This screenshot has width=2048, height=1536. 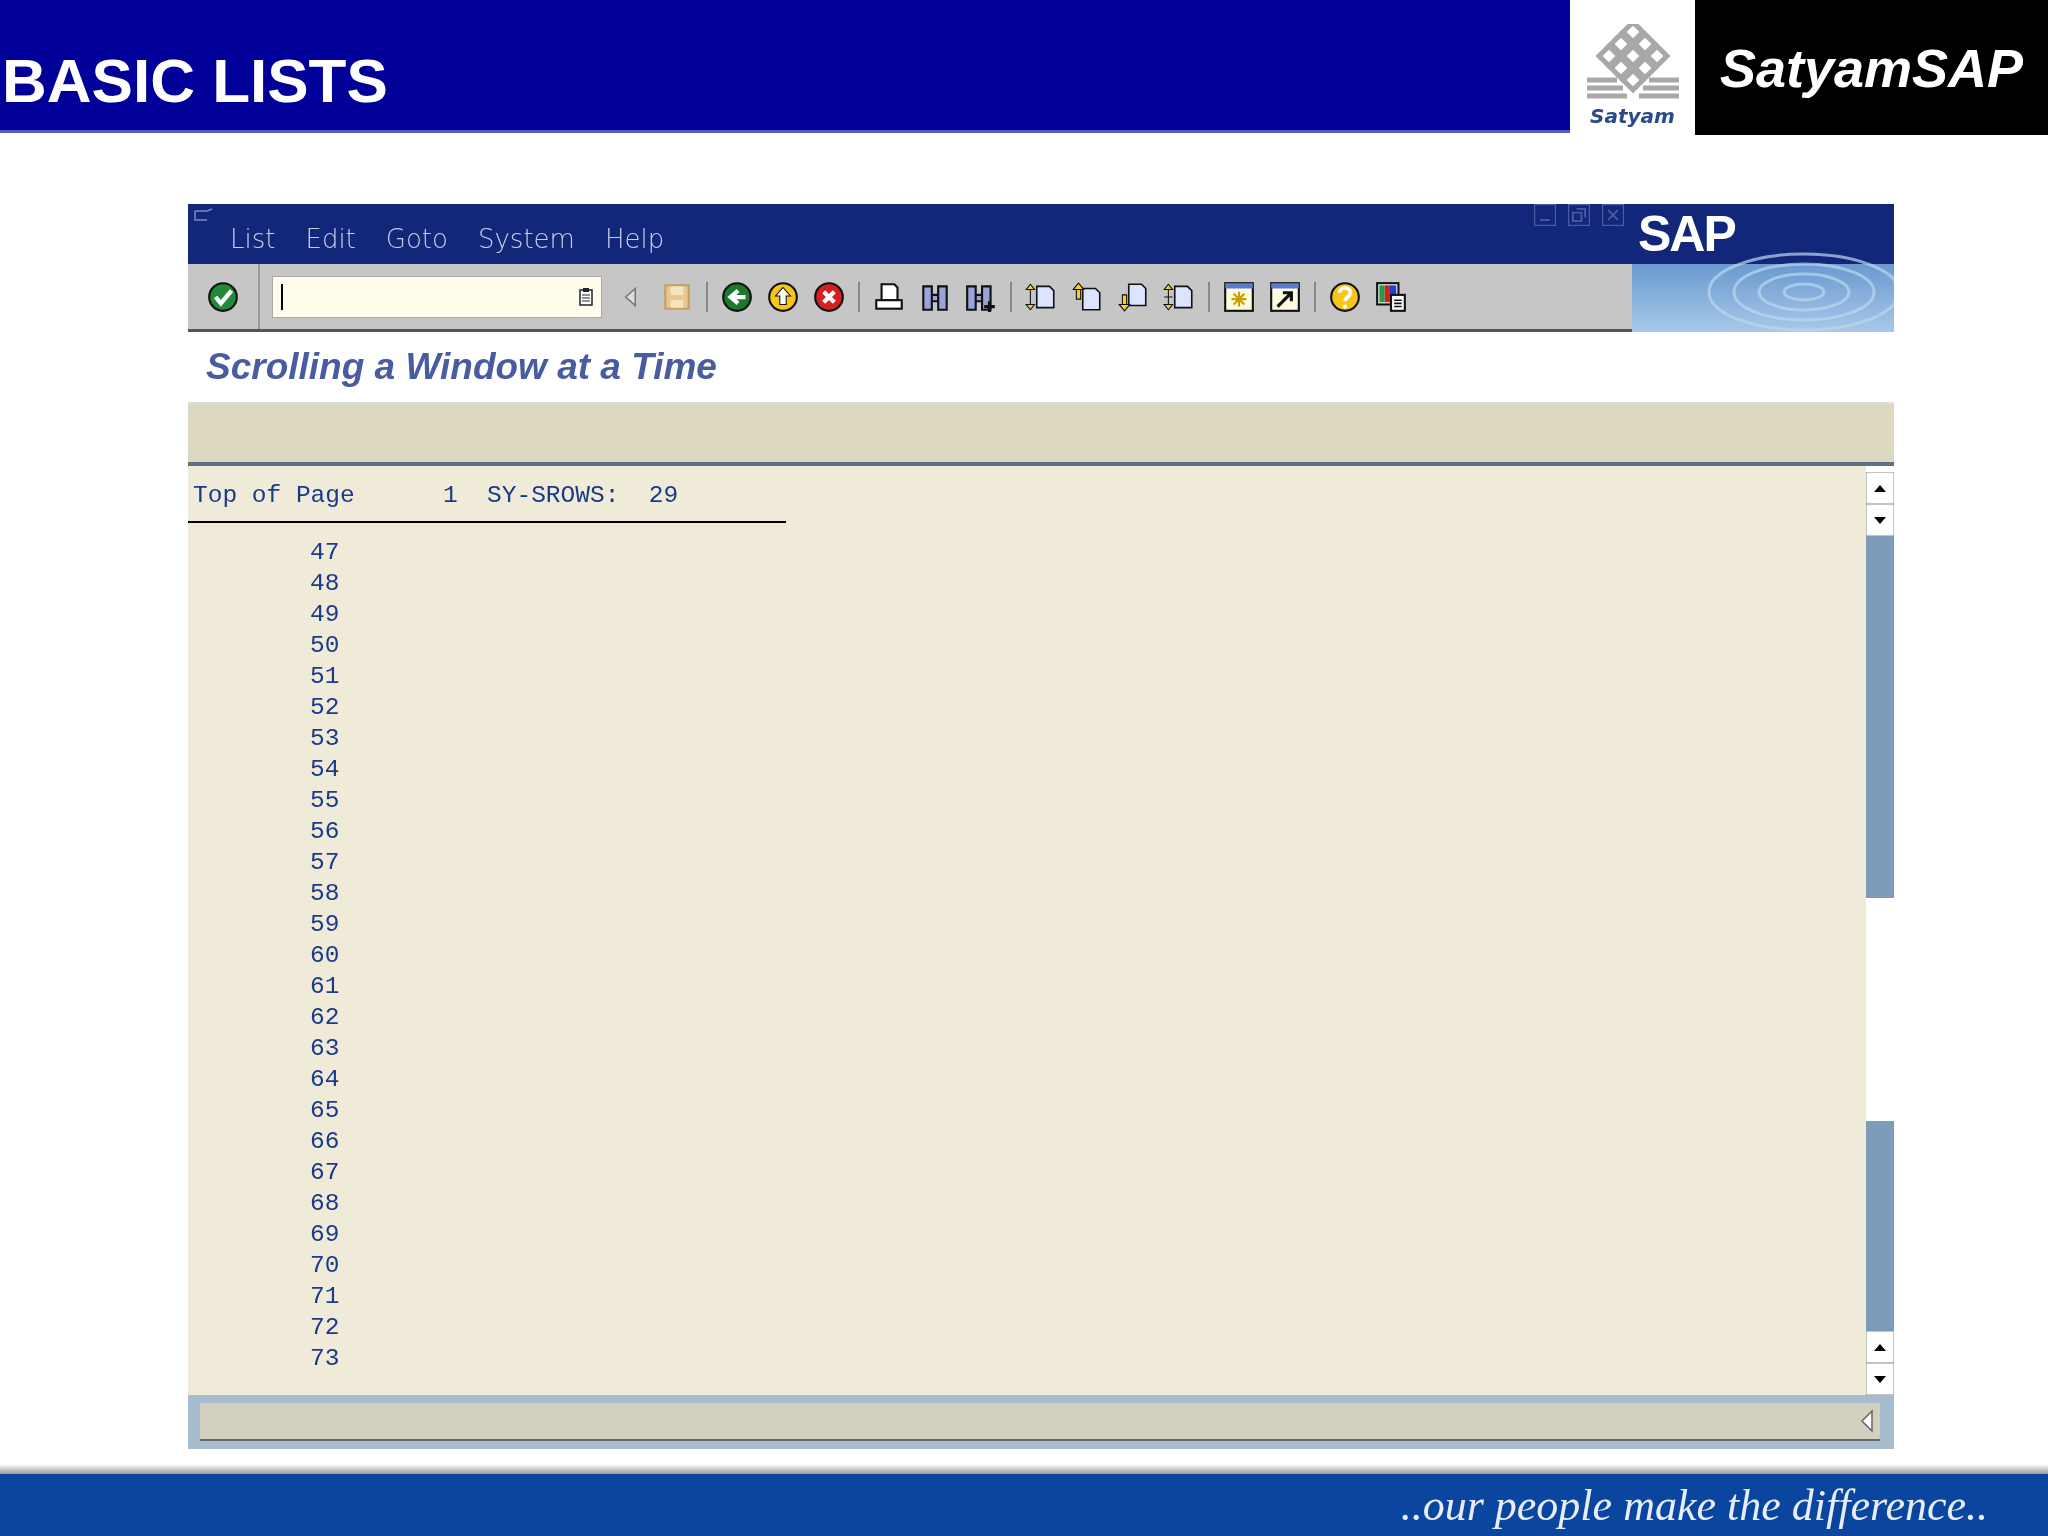 I want to click on exit-icon, so click(x=783, y=296).